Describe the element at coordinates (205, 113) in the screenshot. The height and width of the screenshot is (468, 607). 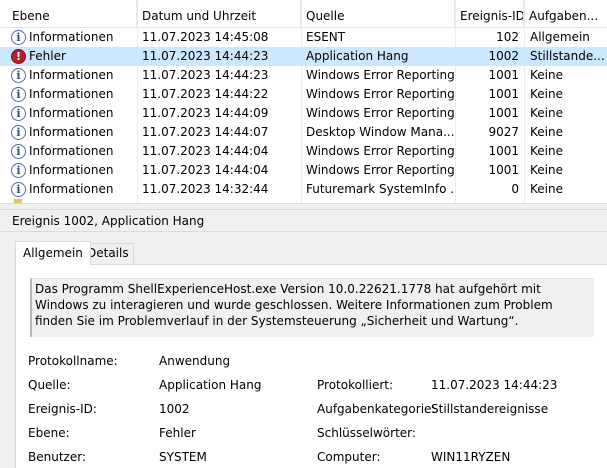
I see `cell-datetime: 11.07.2023 14:44:09` at that location.